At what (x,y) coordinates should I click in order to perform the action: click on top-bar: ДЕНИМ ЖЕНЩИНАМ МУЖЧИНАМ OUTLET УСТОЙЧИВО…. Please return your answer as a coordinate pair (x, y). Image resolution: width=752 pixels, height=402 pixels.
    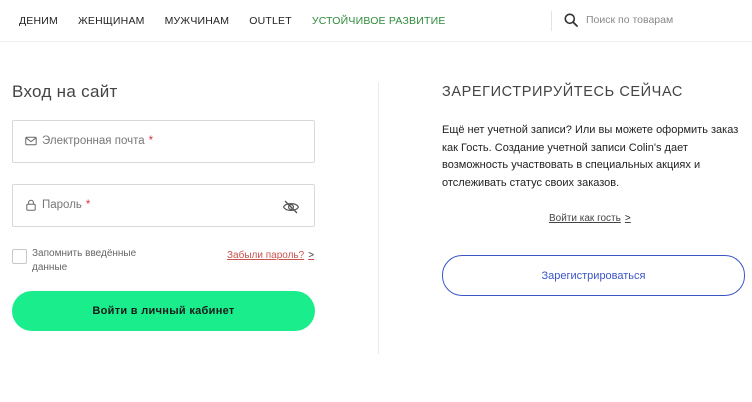
    Looking at the image, I should click on (376, 21).